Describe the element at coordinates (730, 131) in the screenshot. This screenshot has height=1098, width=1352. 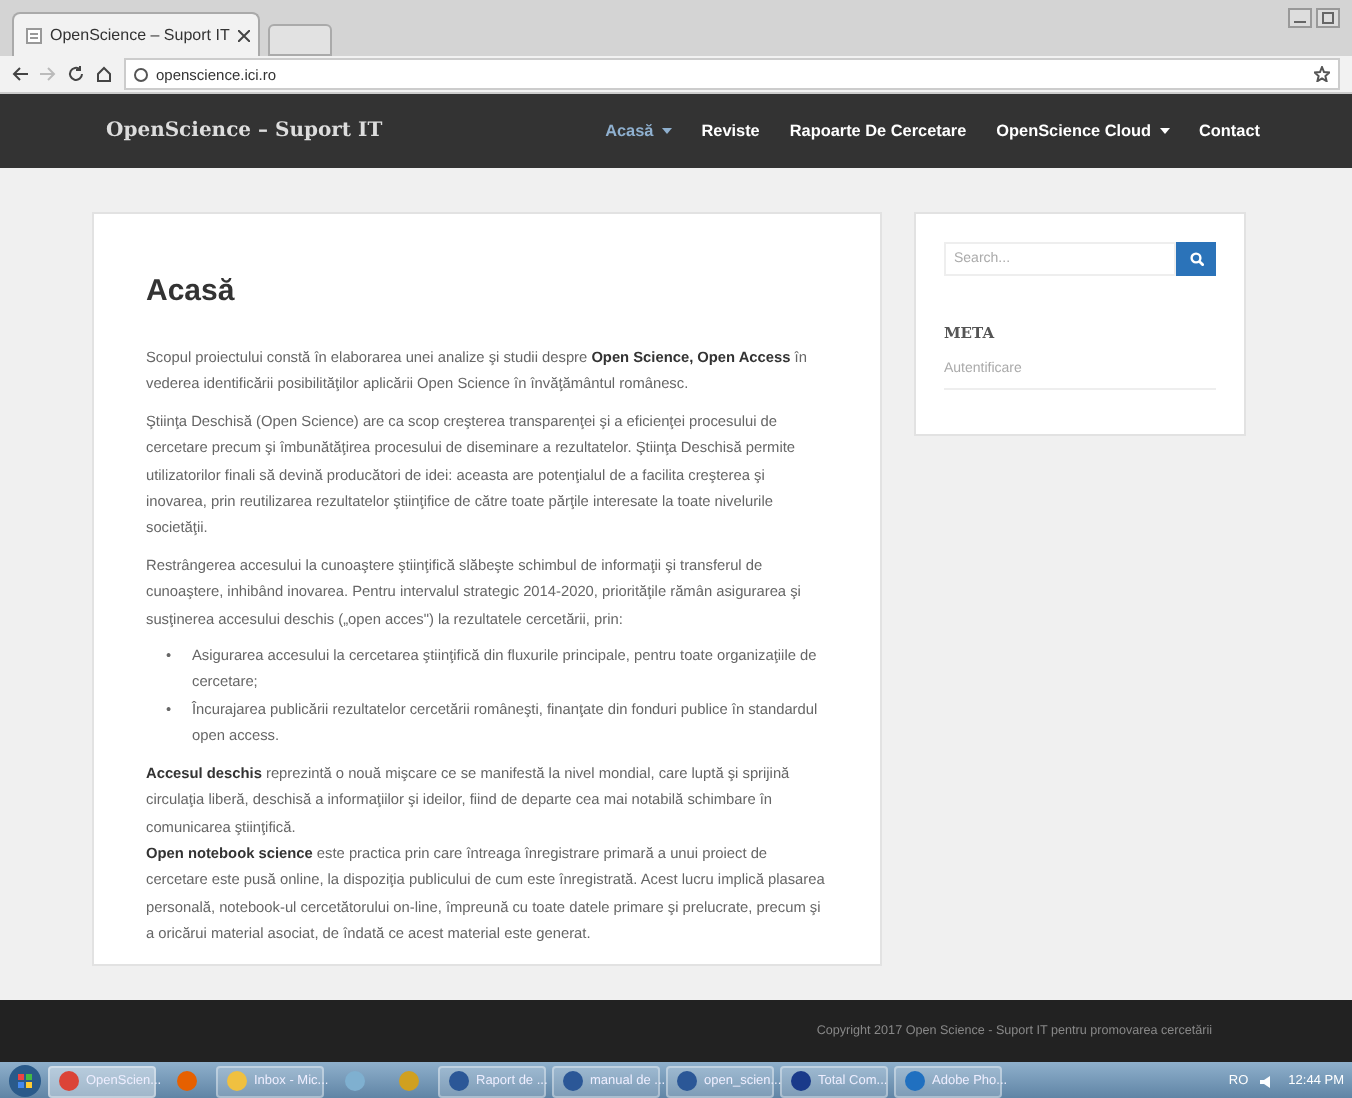
I see `nav-link: Reviste` at that location.